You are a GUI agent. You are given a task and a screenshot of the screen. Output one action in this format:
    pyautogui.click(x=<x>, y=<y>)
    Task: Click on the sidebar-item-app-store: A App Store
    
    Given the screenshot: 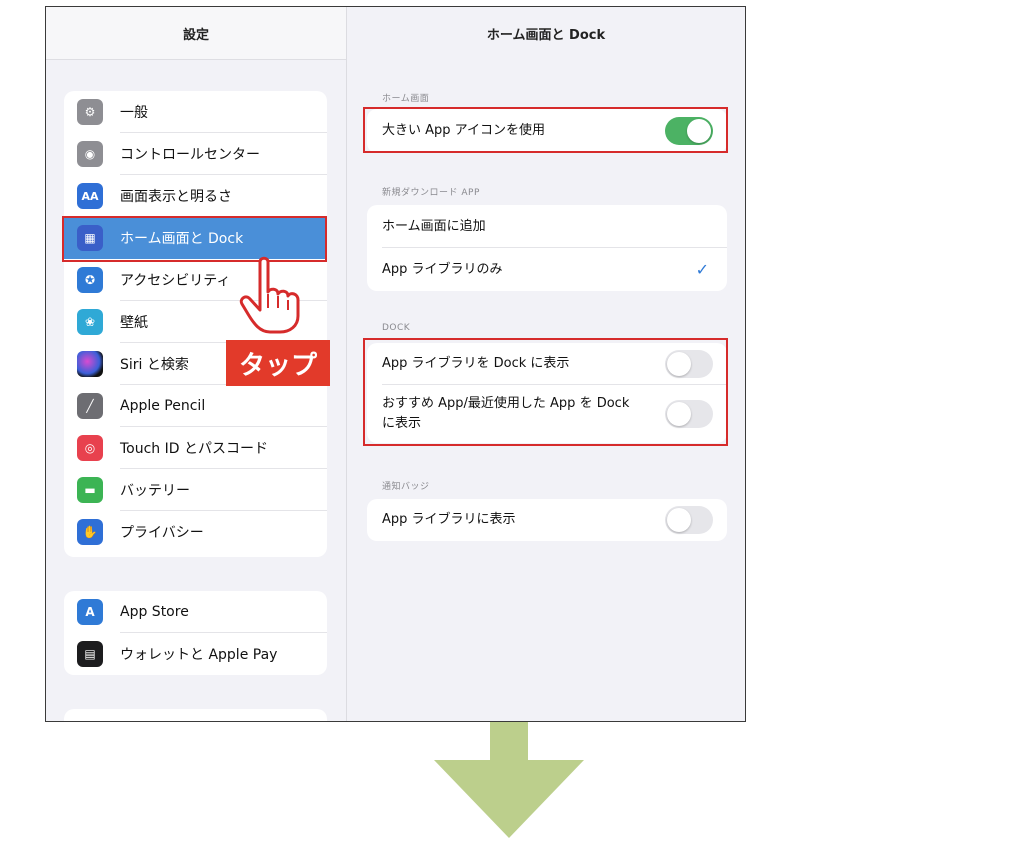 What is the action you would take?
    pyautogui.click(x=195, y=612)
    